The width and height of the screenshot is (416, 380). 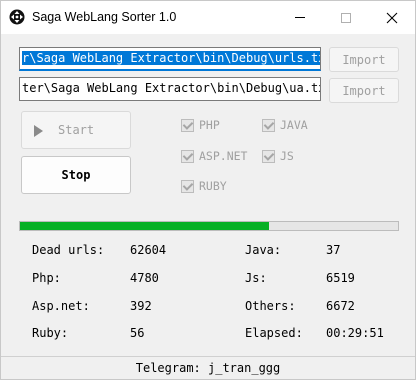 I want to click on aspnet-value: 392, so click(x=141, y=306).